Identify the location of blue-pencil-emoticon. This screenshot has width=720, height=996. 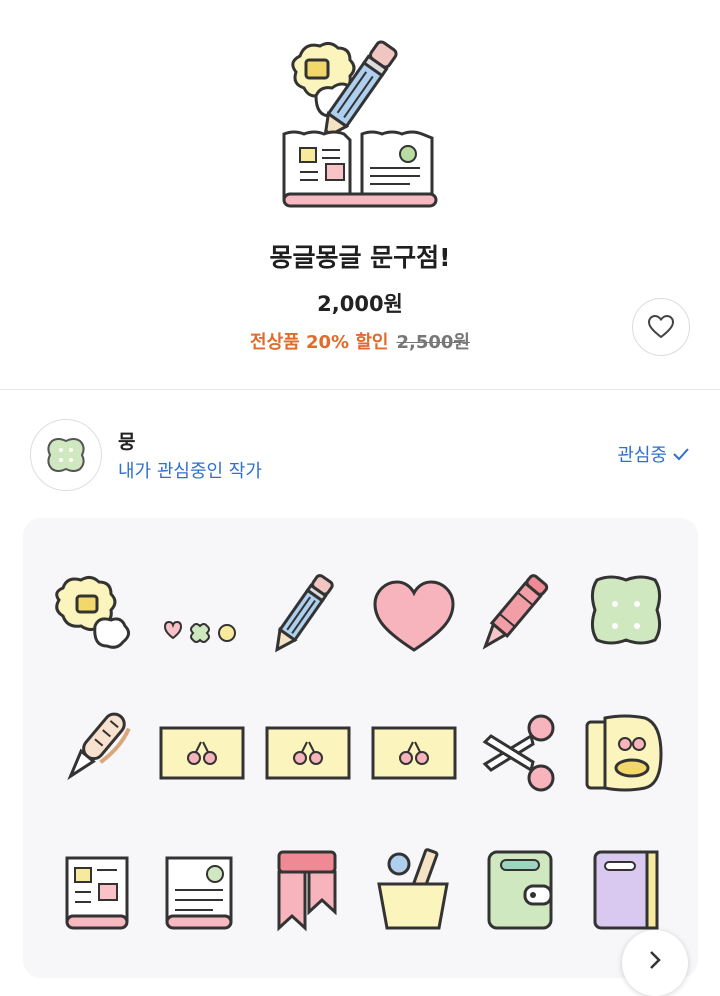
(308, 615).